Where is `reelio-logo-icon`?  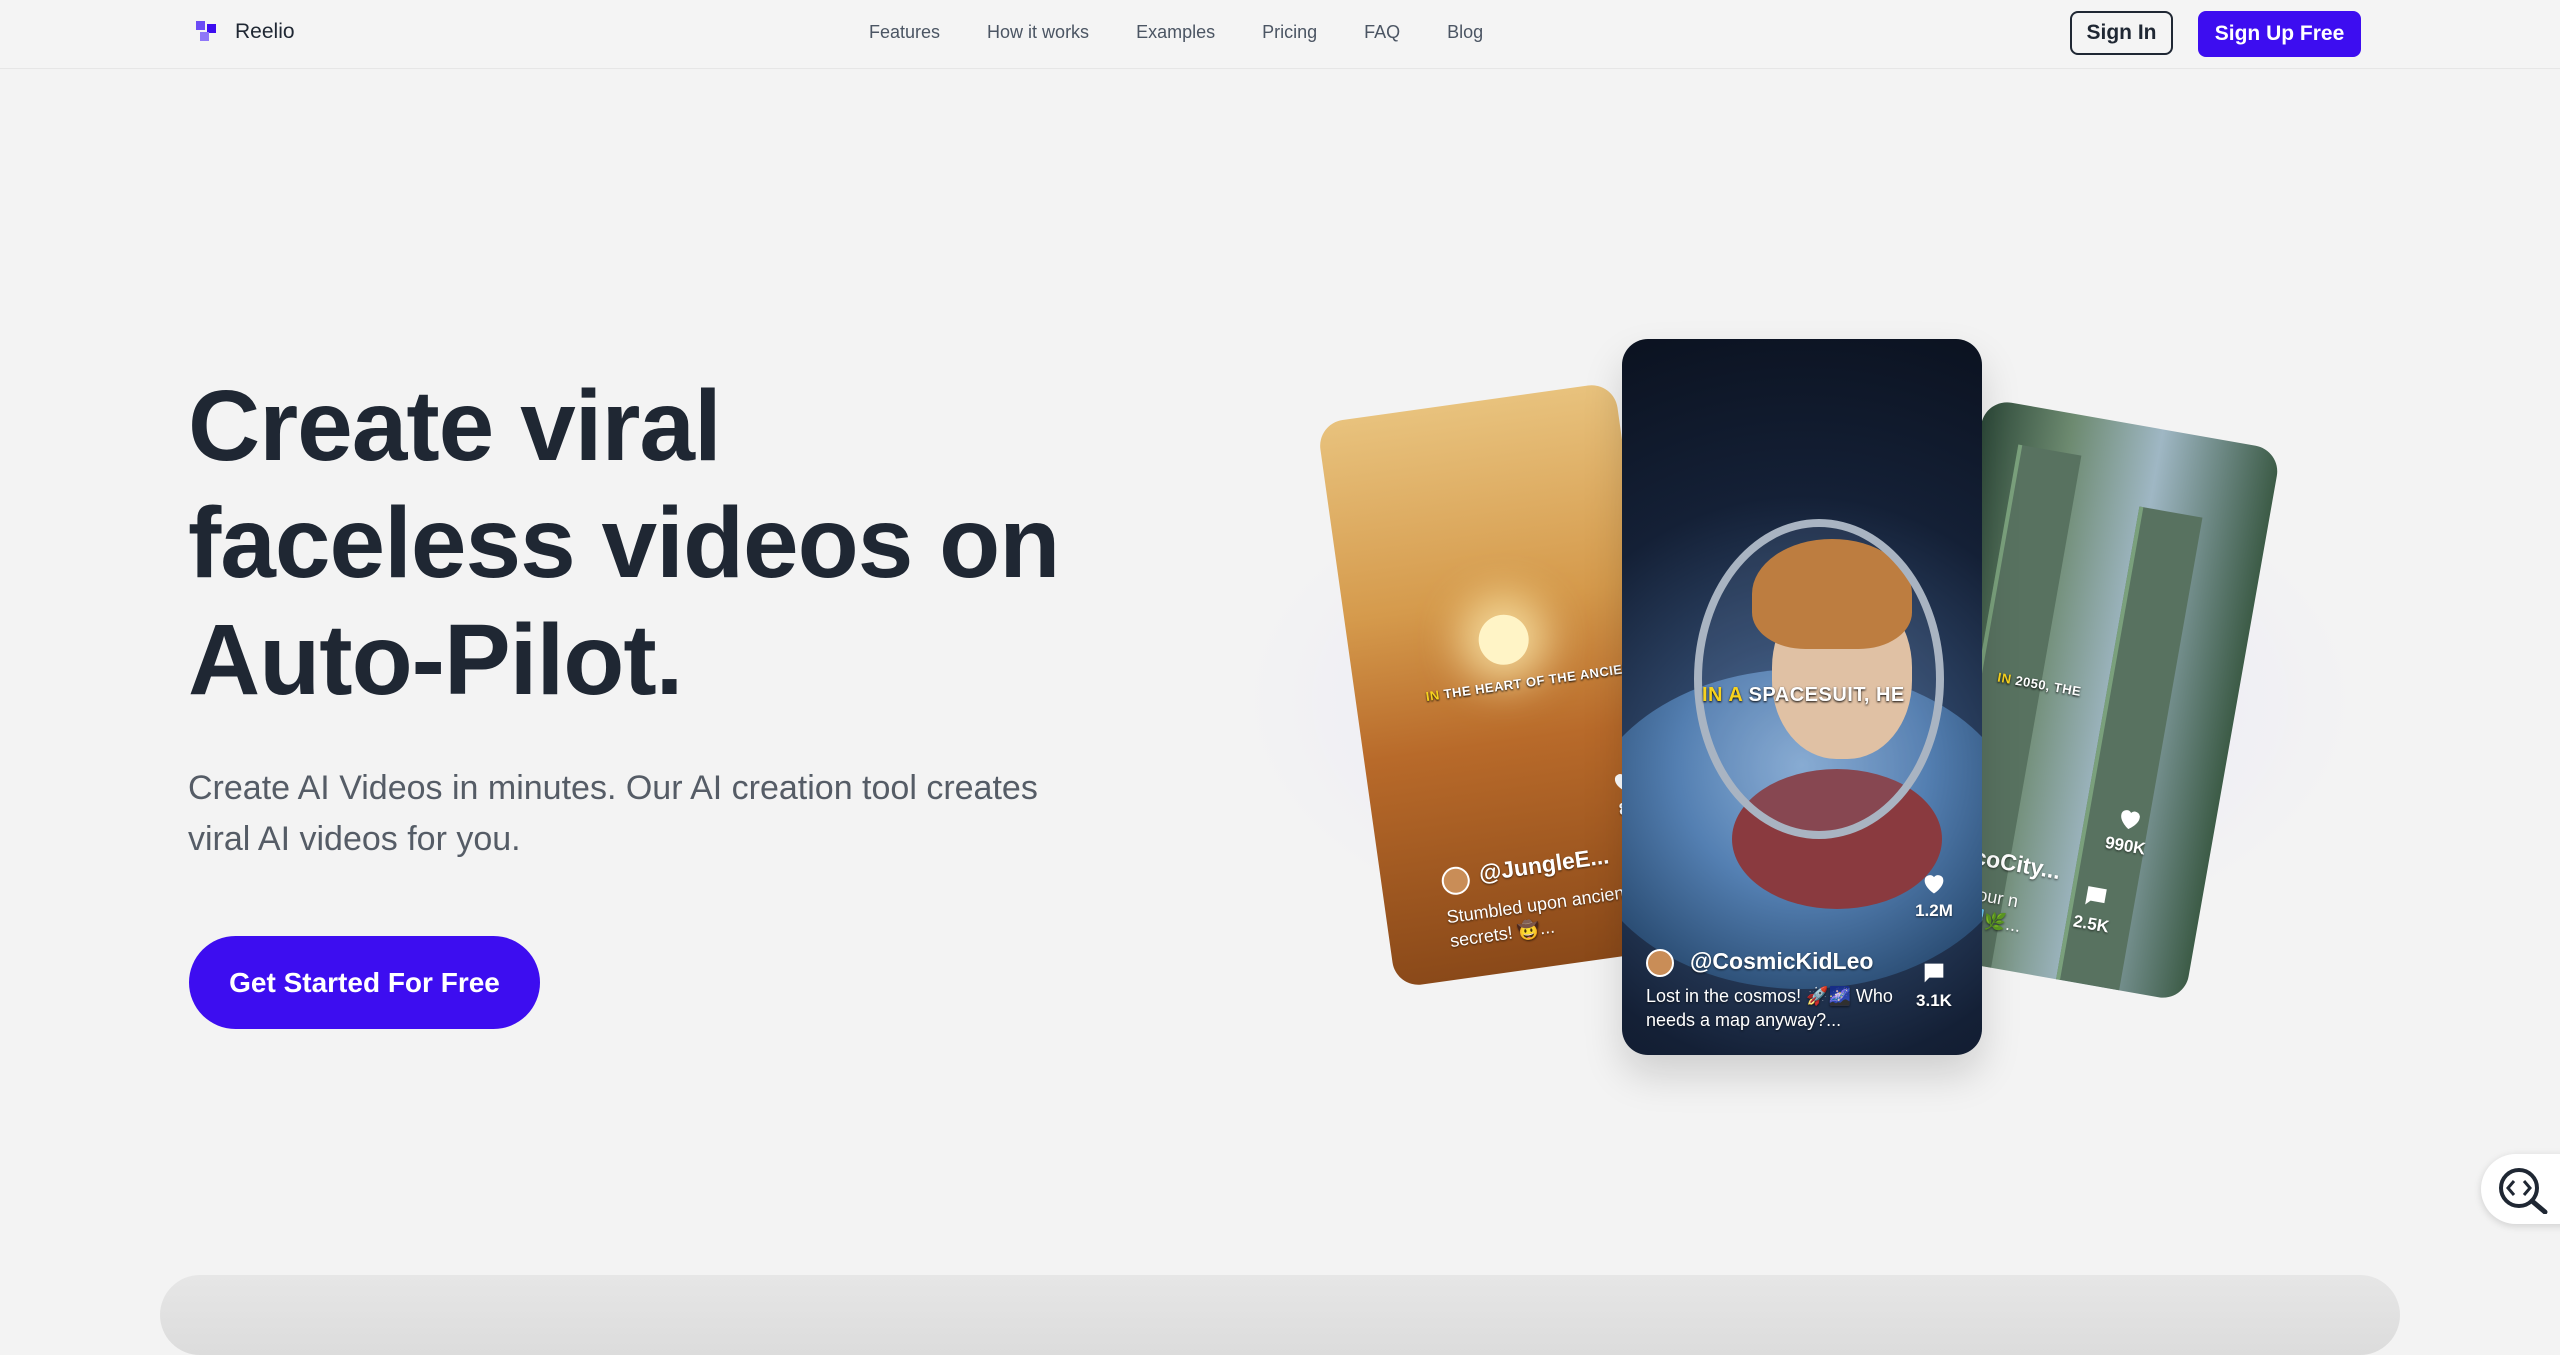 reelio-logo-icon is located at coordinates (207, 32).